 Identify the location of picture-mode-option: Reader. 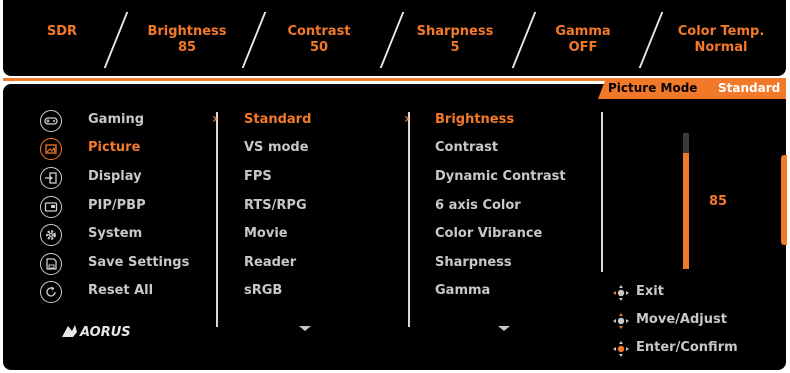
(270, 262).